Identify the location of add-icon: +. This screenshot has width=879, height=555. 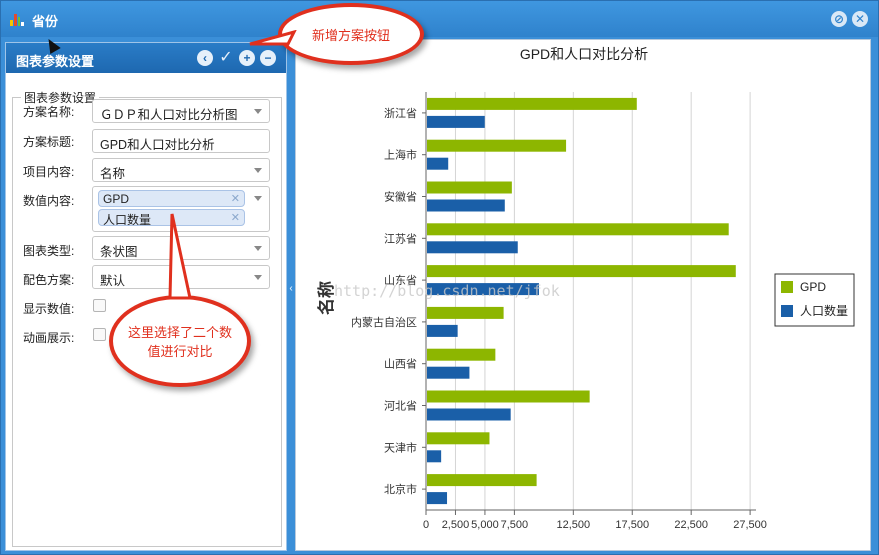
(247, 58).